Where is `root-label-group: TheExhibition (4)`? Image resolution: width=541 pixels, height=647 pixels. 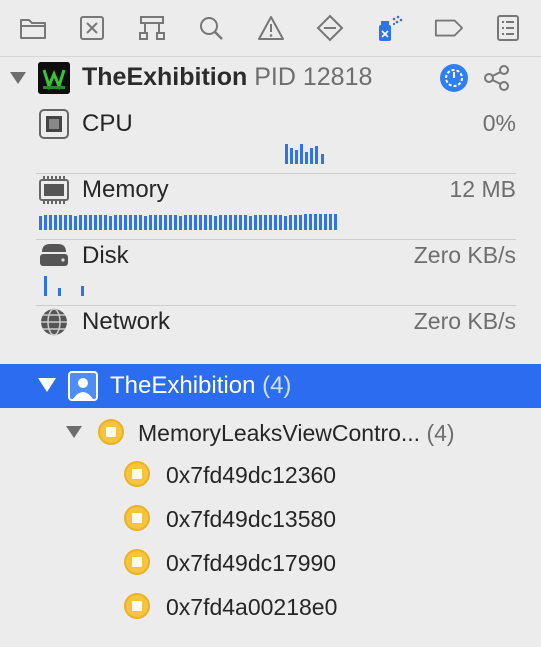 root-label-group: TheExhibition (4) is located at coordinates (200, 386).